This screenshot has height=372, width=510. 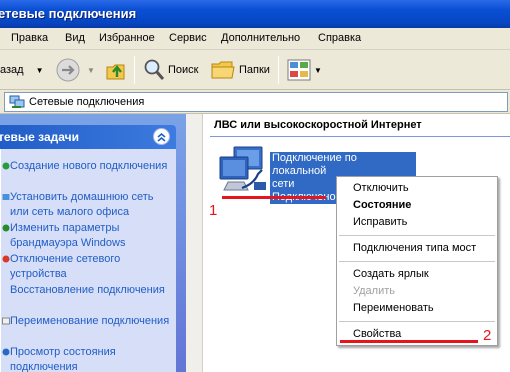 I want to click on annotation-marker-2: 2, so click(x=487, y=335).